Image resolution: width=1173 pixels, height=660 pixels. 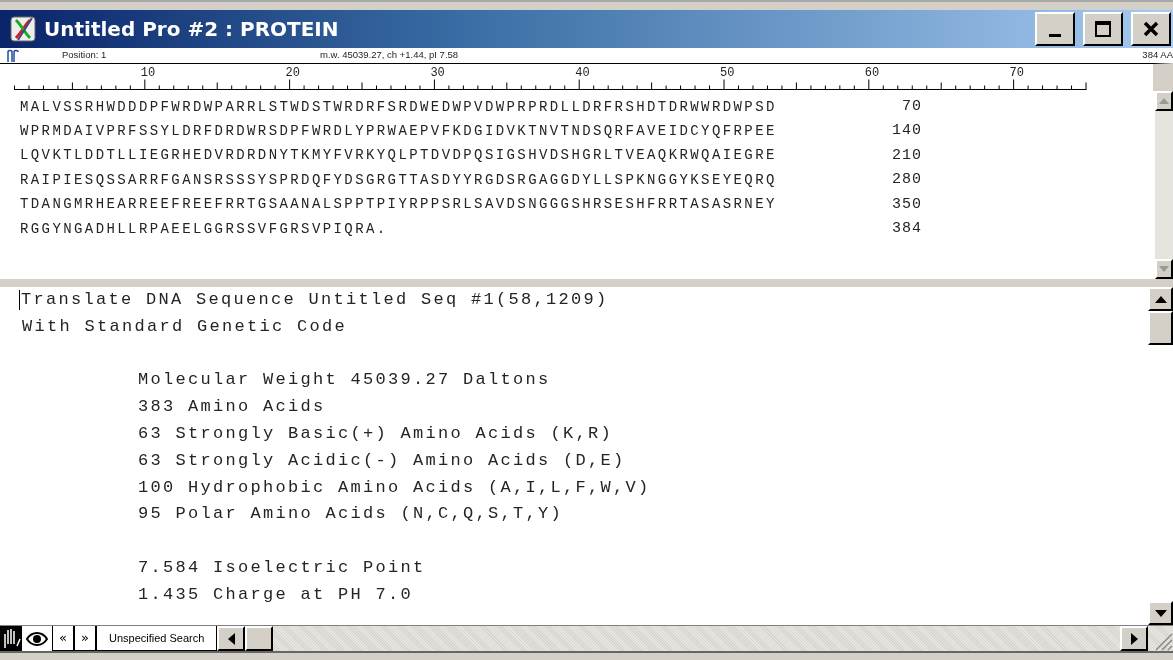 I want to click on ruler-label: 50, so click(x=727, y=73).